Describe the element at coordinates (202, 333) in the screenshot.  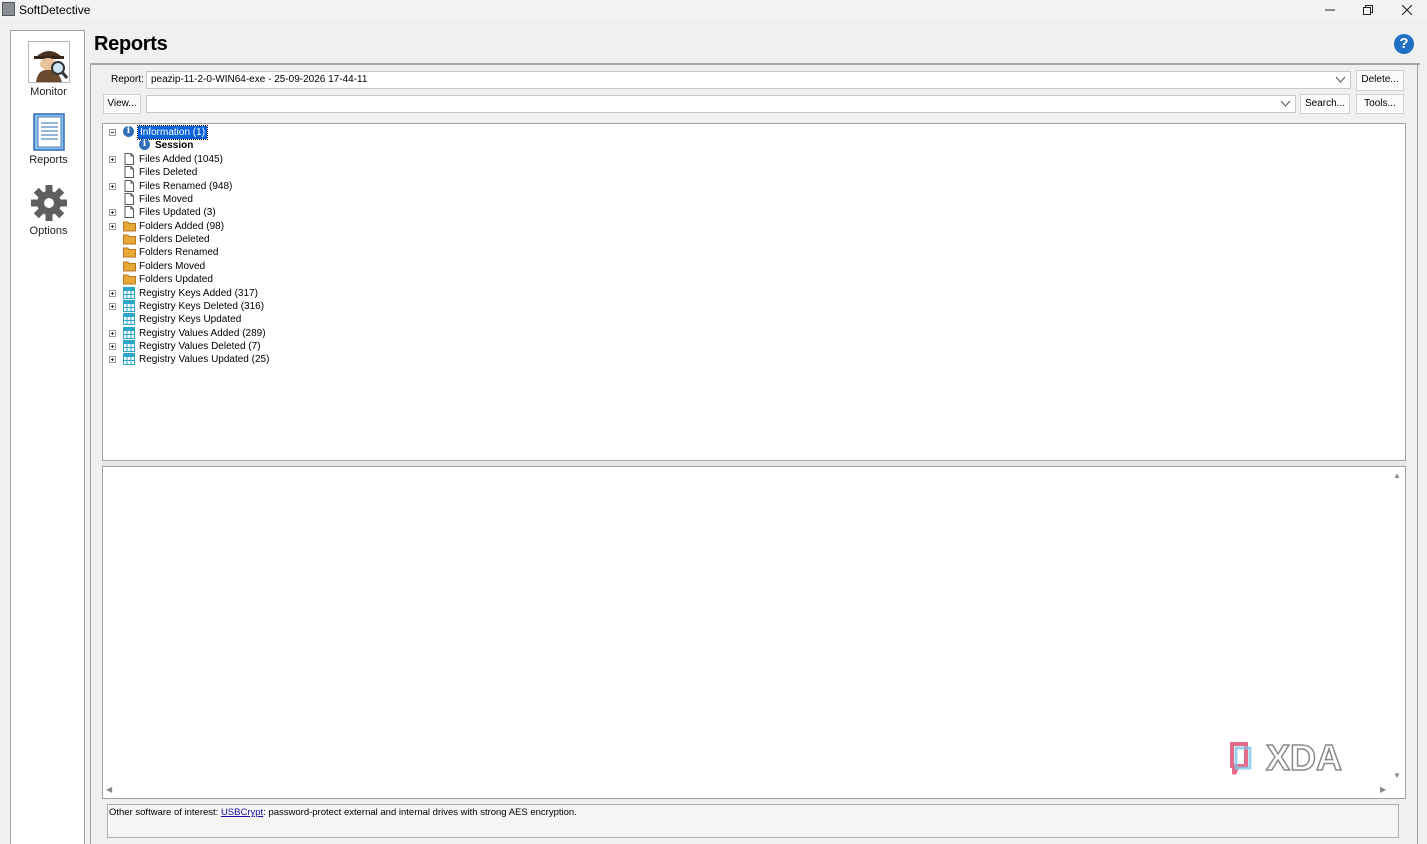
I see `tree-node-label: Registry Values Added (289)` at that location.